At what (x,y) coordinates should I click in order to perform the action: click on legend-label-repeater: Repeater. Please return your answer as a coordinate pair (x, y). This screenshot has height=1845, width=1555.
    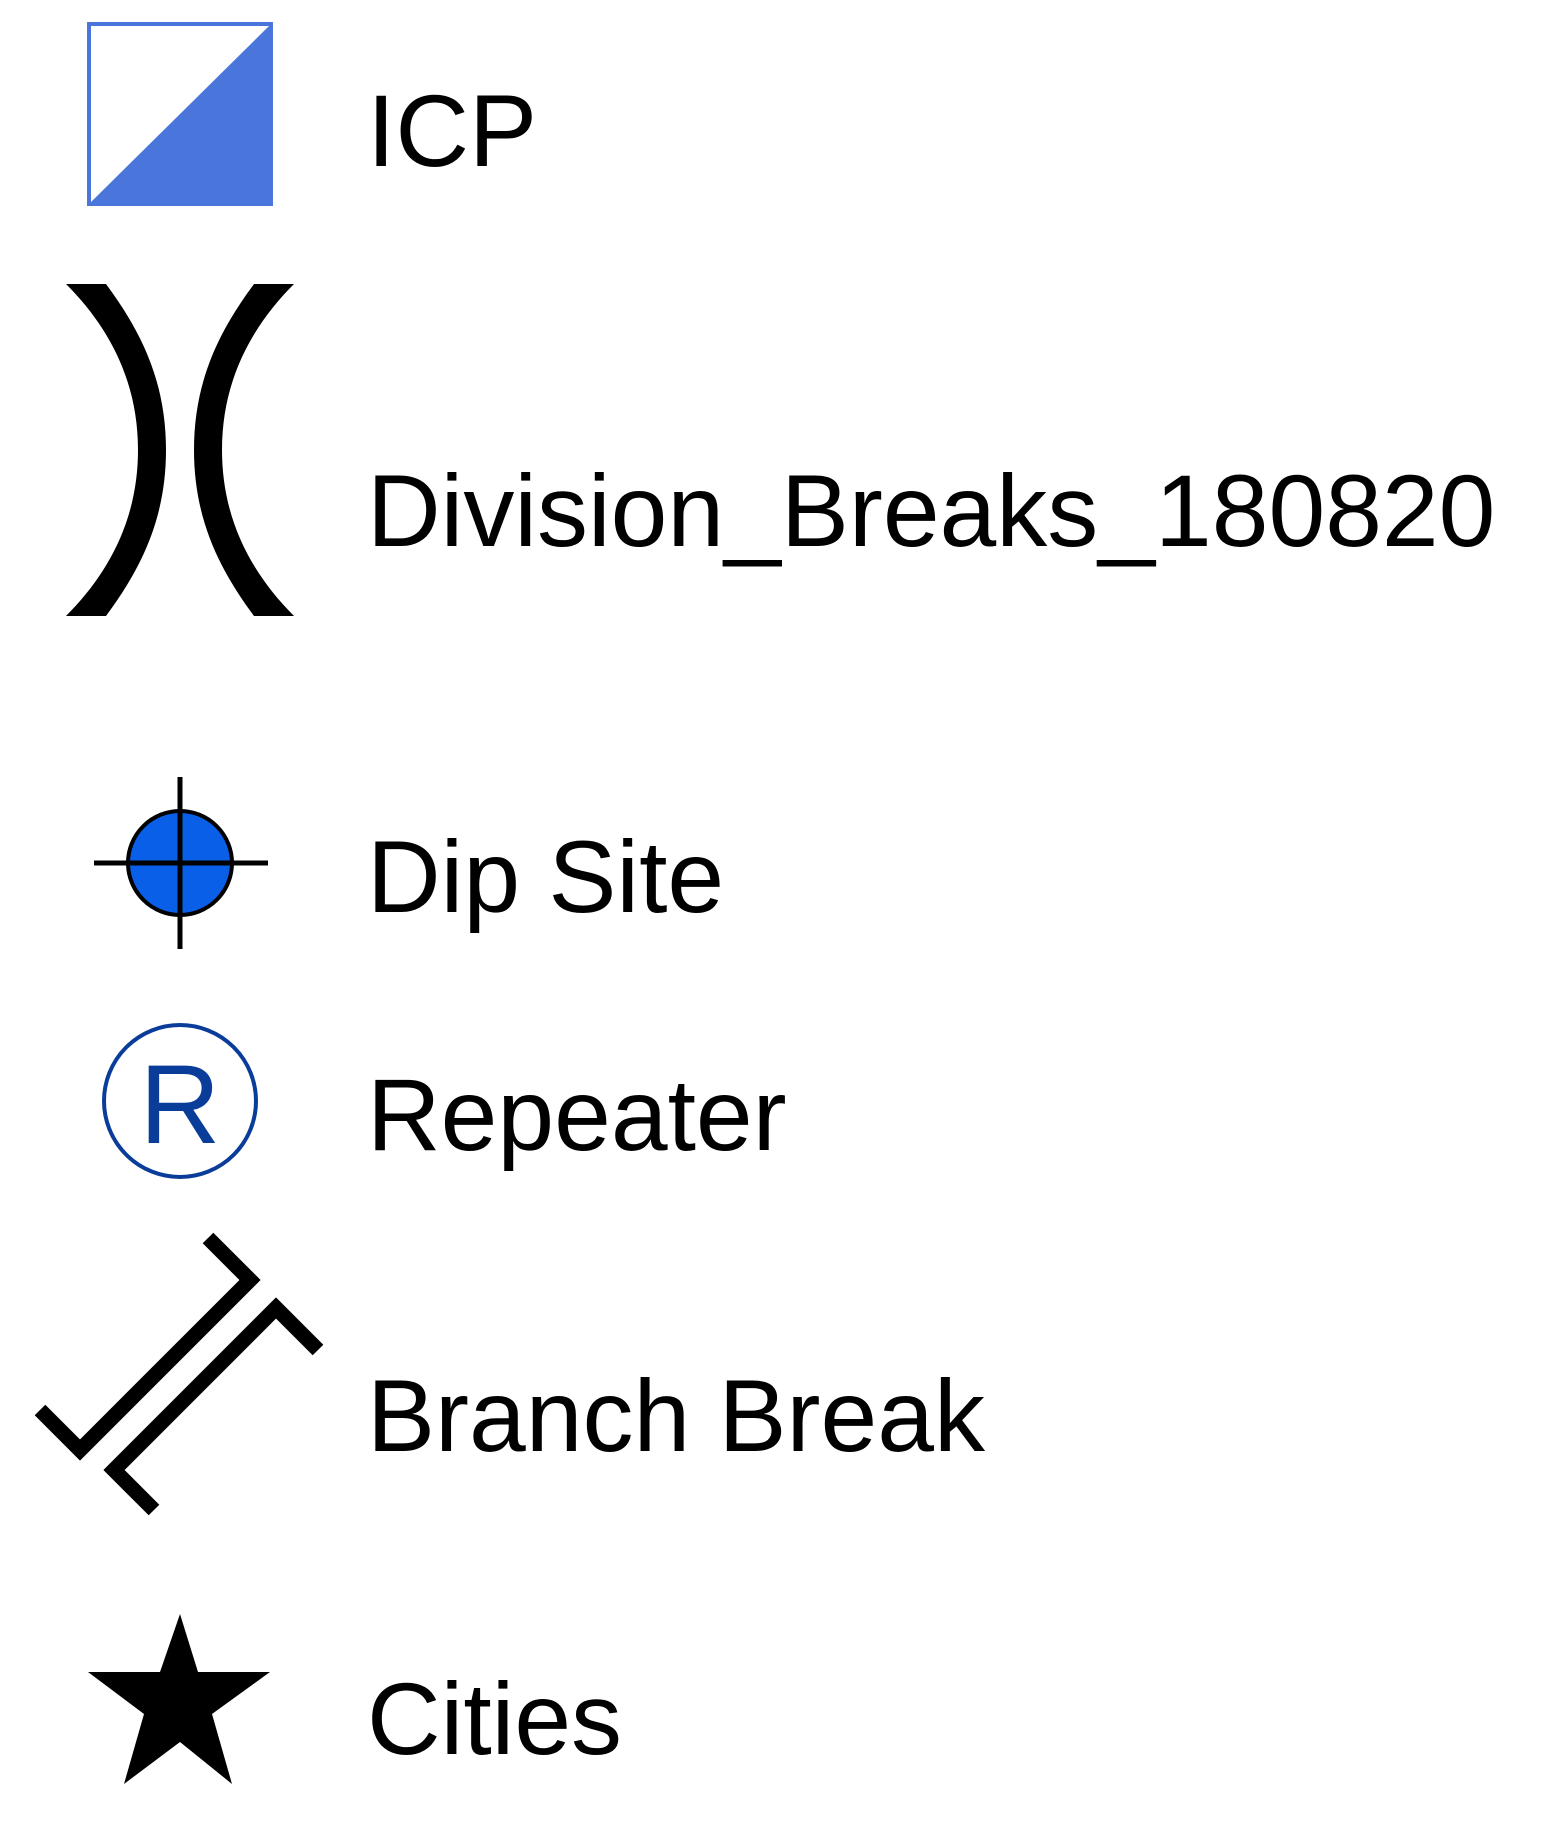
    Looking at the image, I should click on (577, 1115).